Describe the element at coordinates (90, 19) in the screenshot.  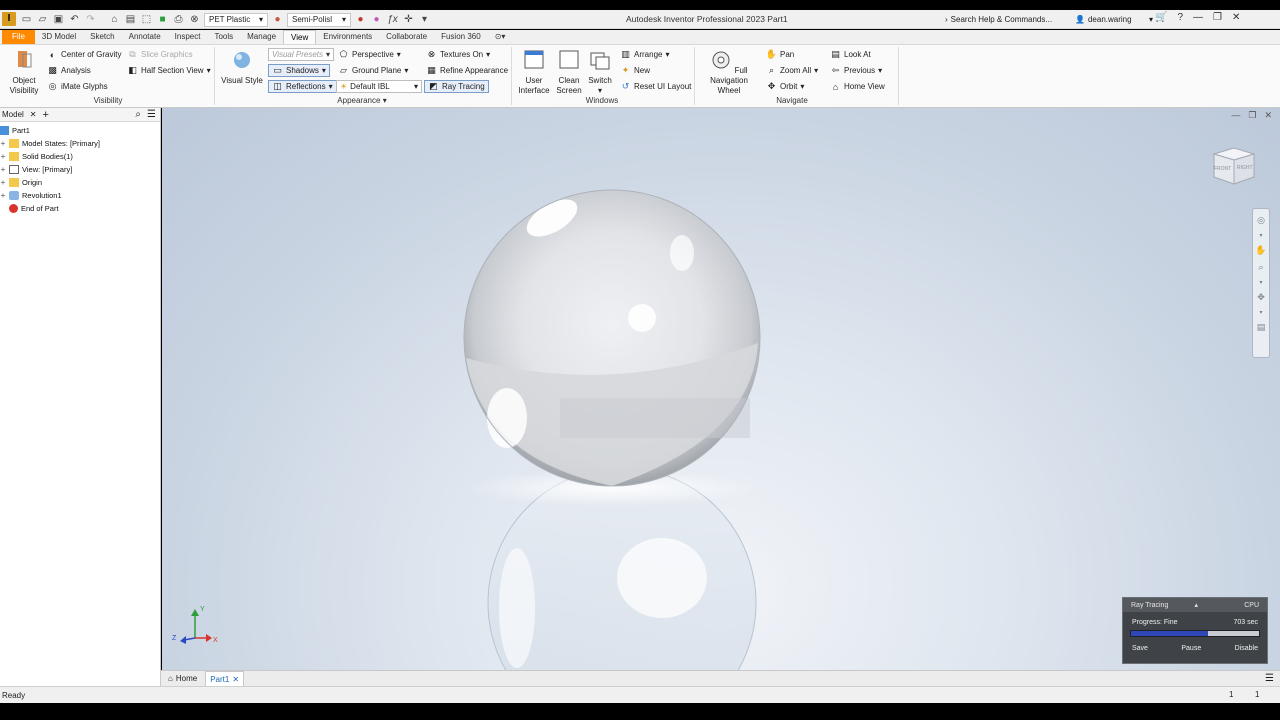
I see `redo-icon: ↷` at that location.